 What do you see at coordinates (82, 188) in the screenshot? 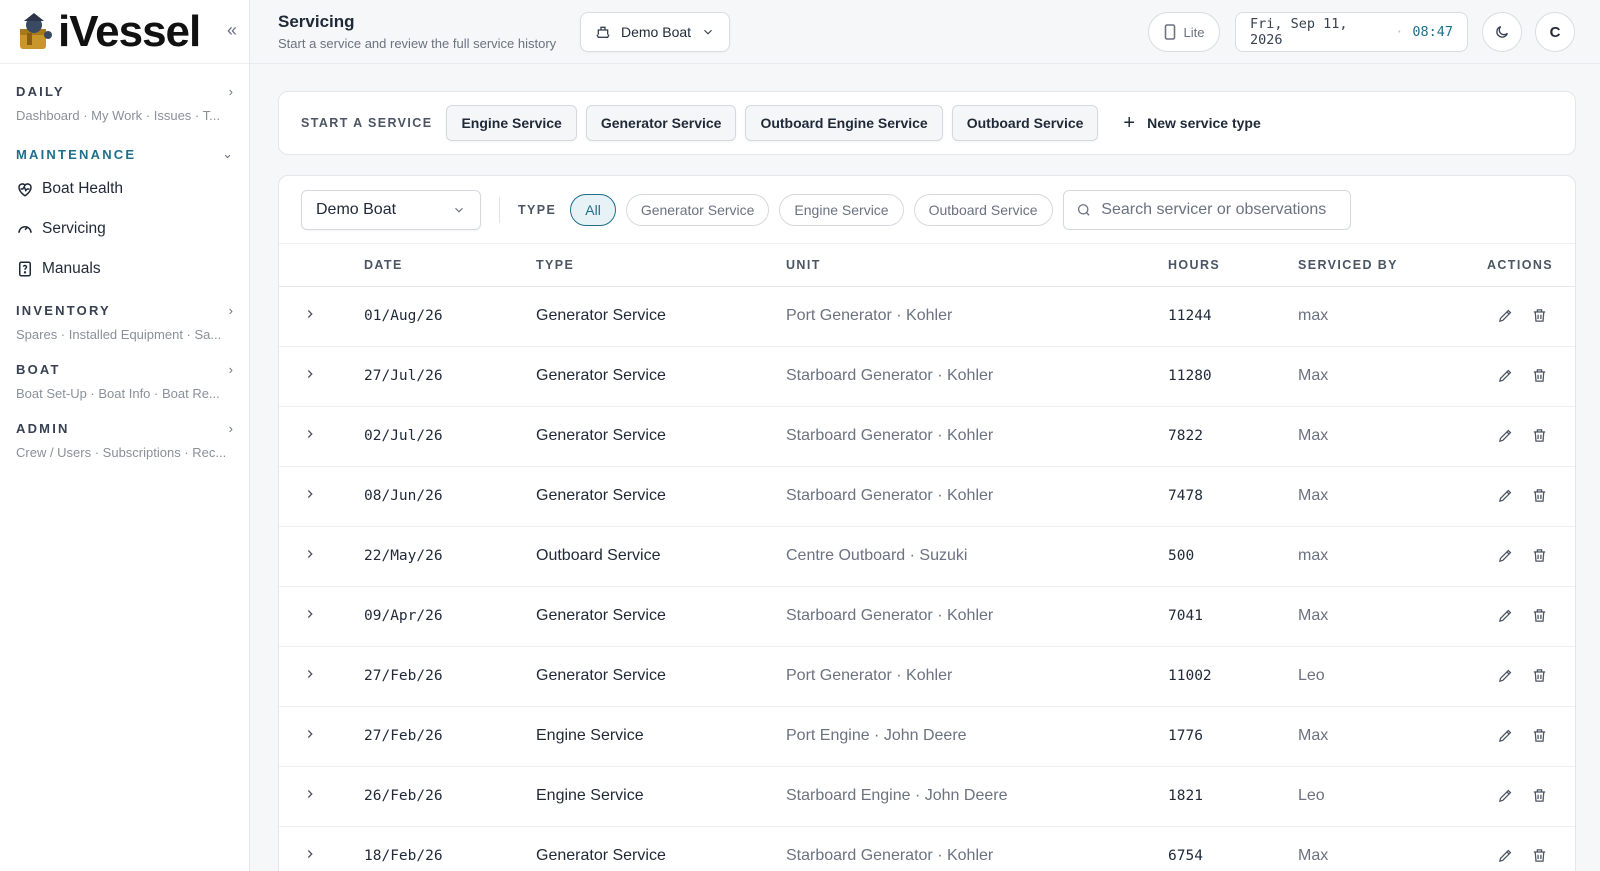
I see `sidebar-item-label: Boat Health` at bounding box center [82, 188].